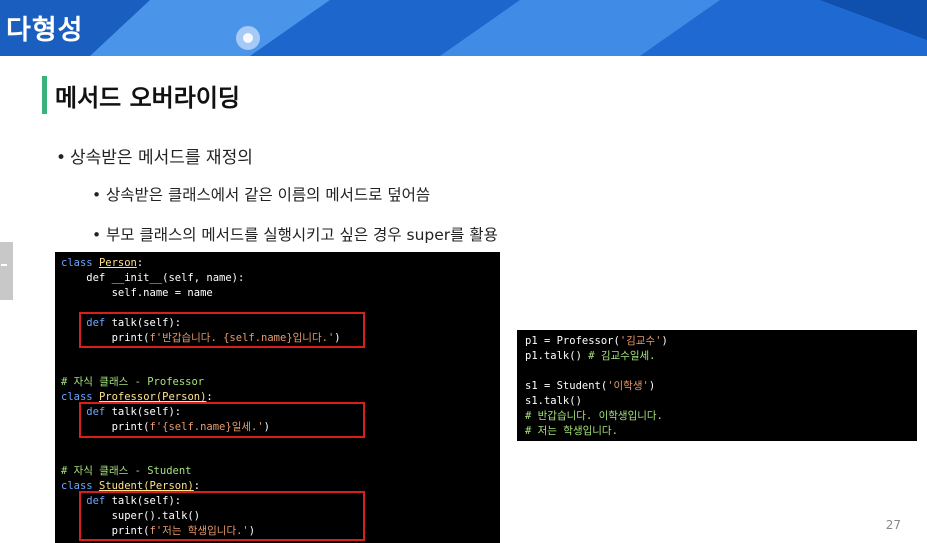 The image size is (927, 543). What do you see at coordinates (44, 95) in the screenshot?
I see `section-accent-bar` at bounding box center [44, 95].